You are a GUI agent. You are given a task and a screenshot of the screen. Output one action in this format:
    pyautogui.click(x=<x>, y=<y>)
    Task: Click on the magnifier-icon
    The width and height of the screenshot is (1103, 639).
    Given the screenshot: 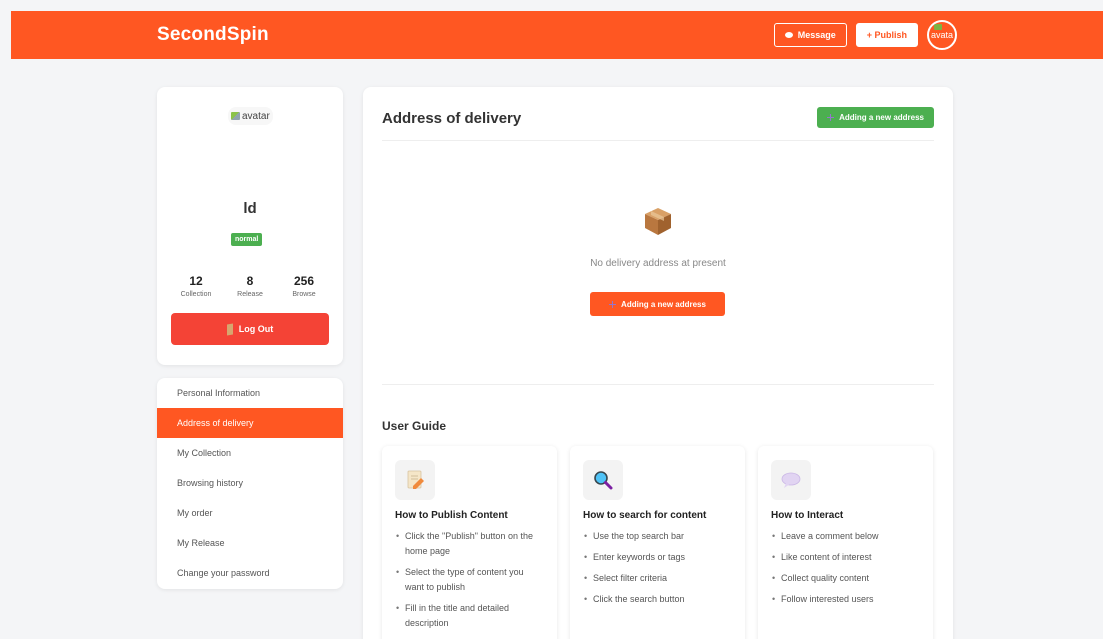 What is the action you would take?
    pyautogui.click(x=603, y=480)
    